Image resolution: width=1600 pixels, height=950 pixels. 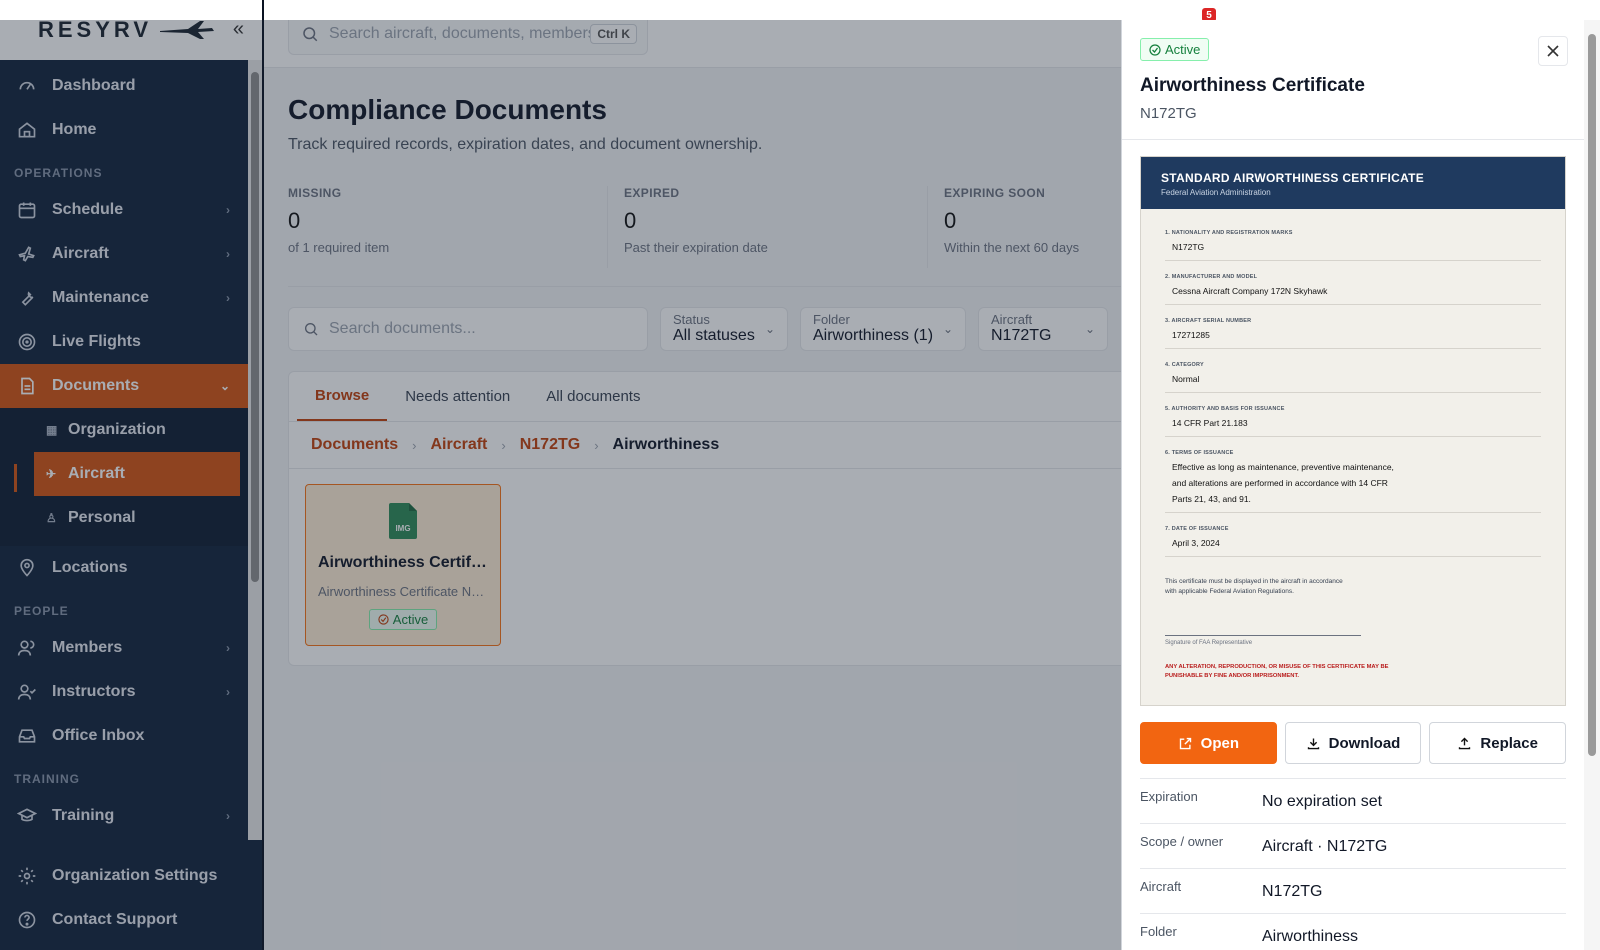 I want to click on status-badge-label: Active, so click(x=1183, y=49).